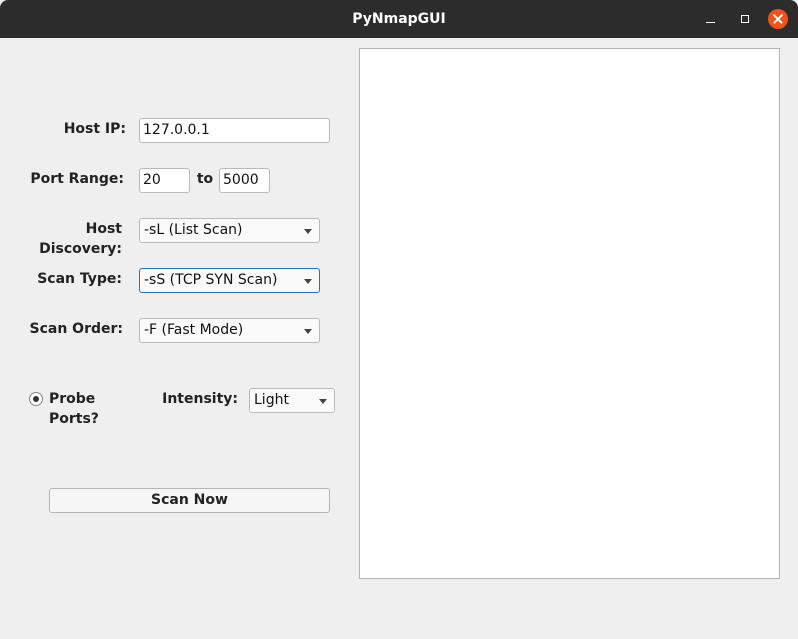 The image size is (798, 639). What do you see at coordinates (205, 179) in the screenshot?
I see `port-to-label: to` at bounding box center [205, 179].